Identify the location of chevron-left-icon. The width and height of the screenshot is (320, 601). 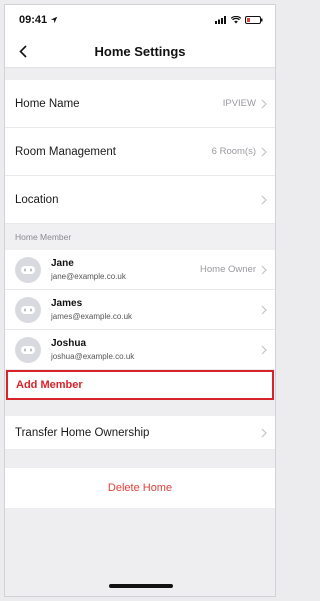
(23, 51).